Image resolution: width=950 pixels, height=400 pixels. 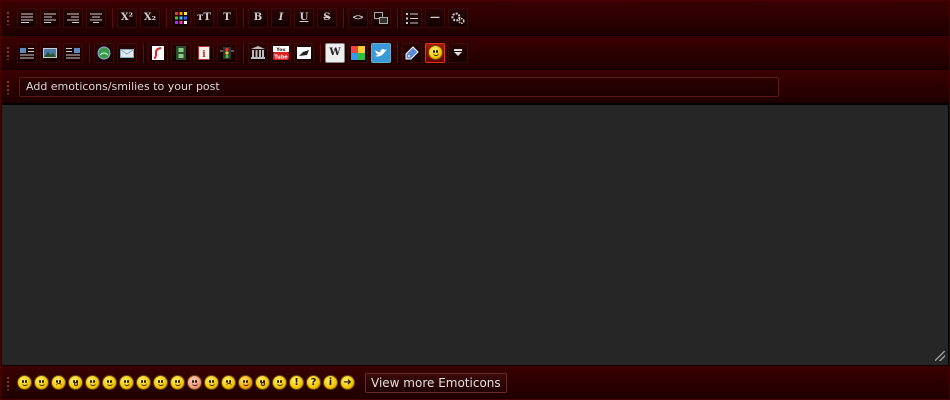 I want to click on chevron-down-icon, so click(x=458, y=52).